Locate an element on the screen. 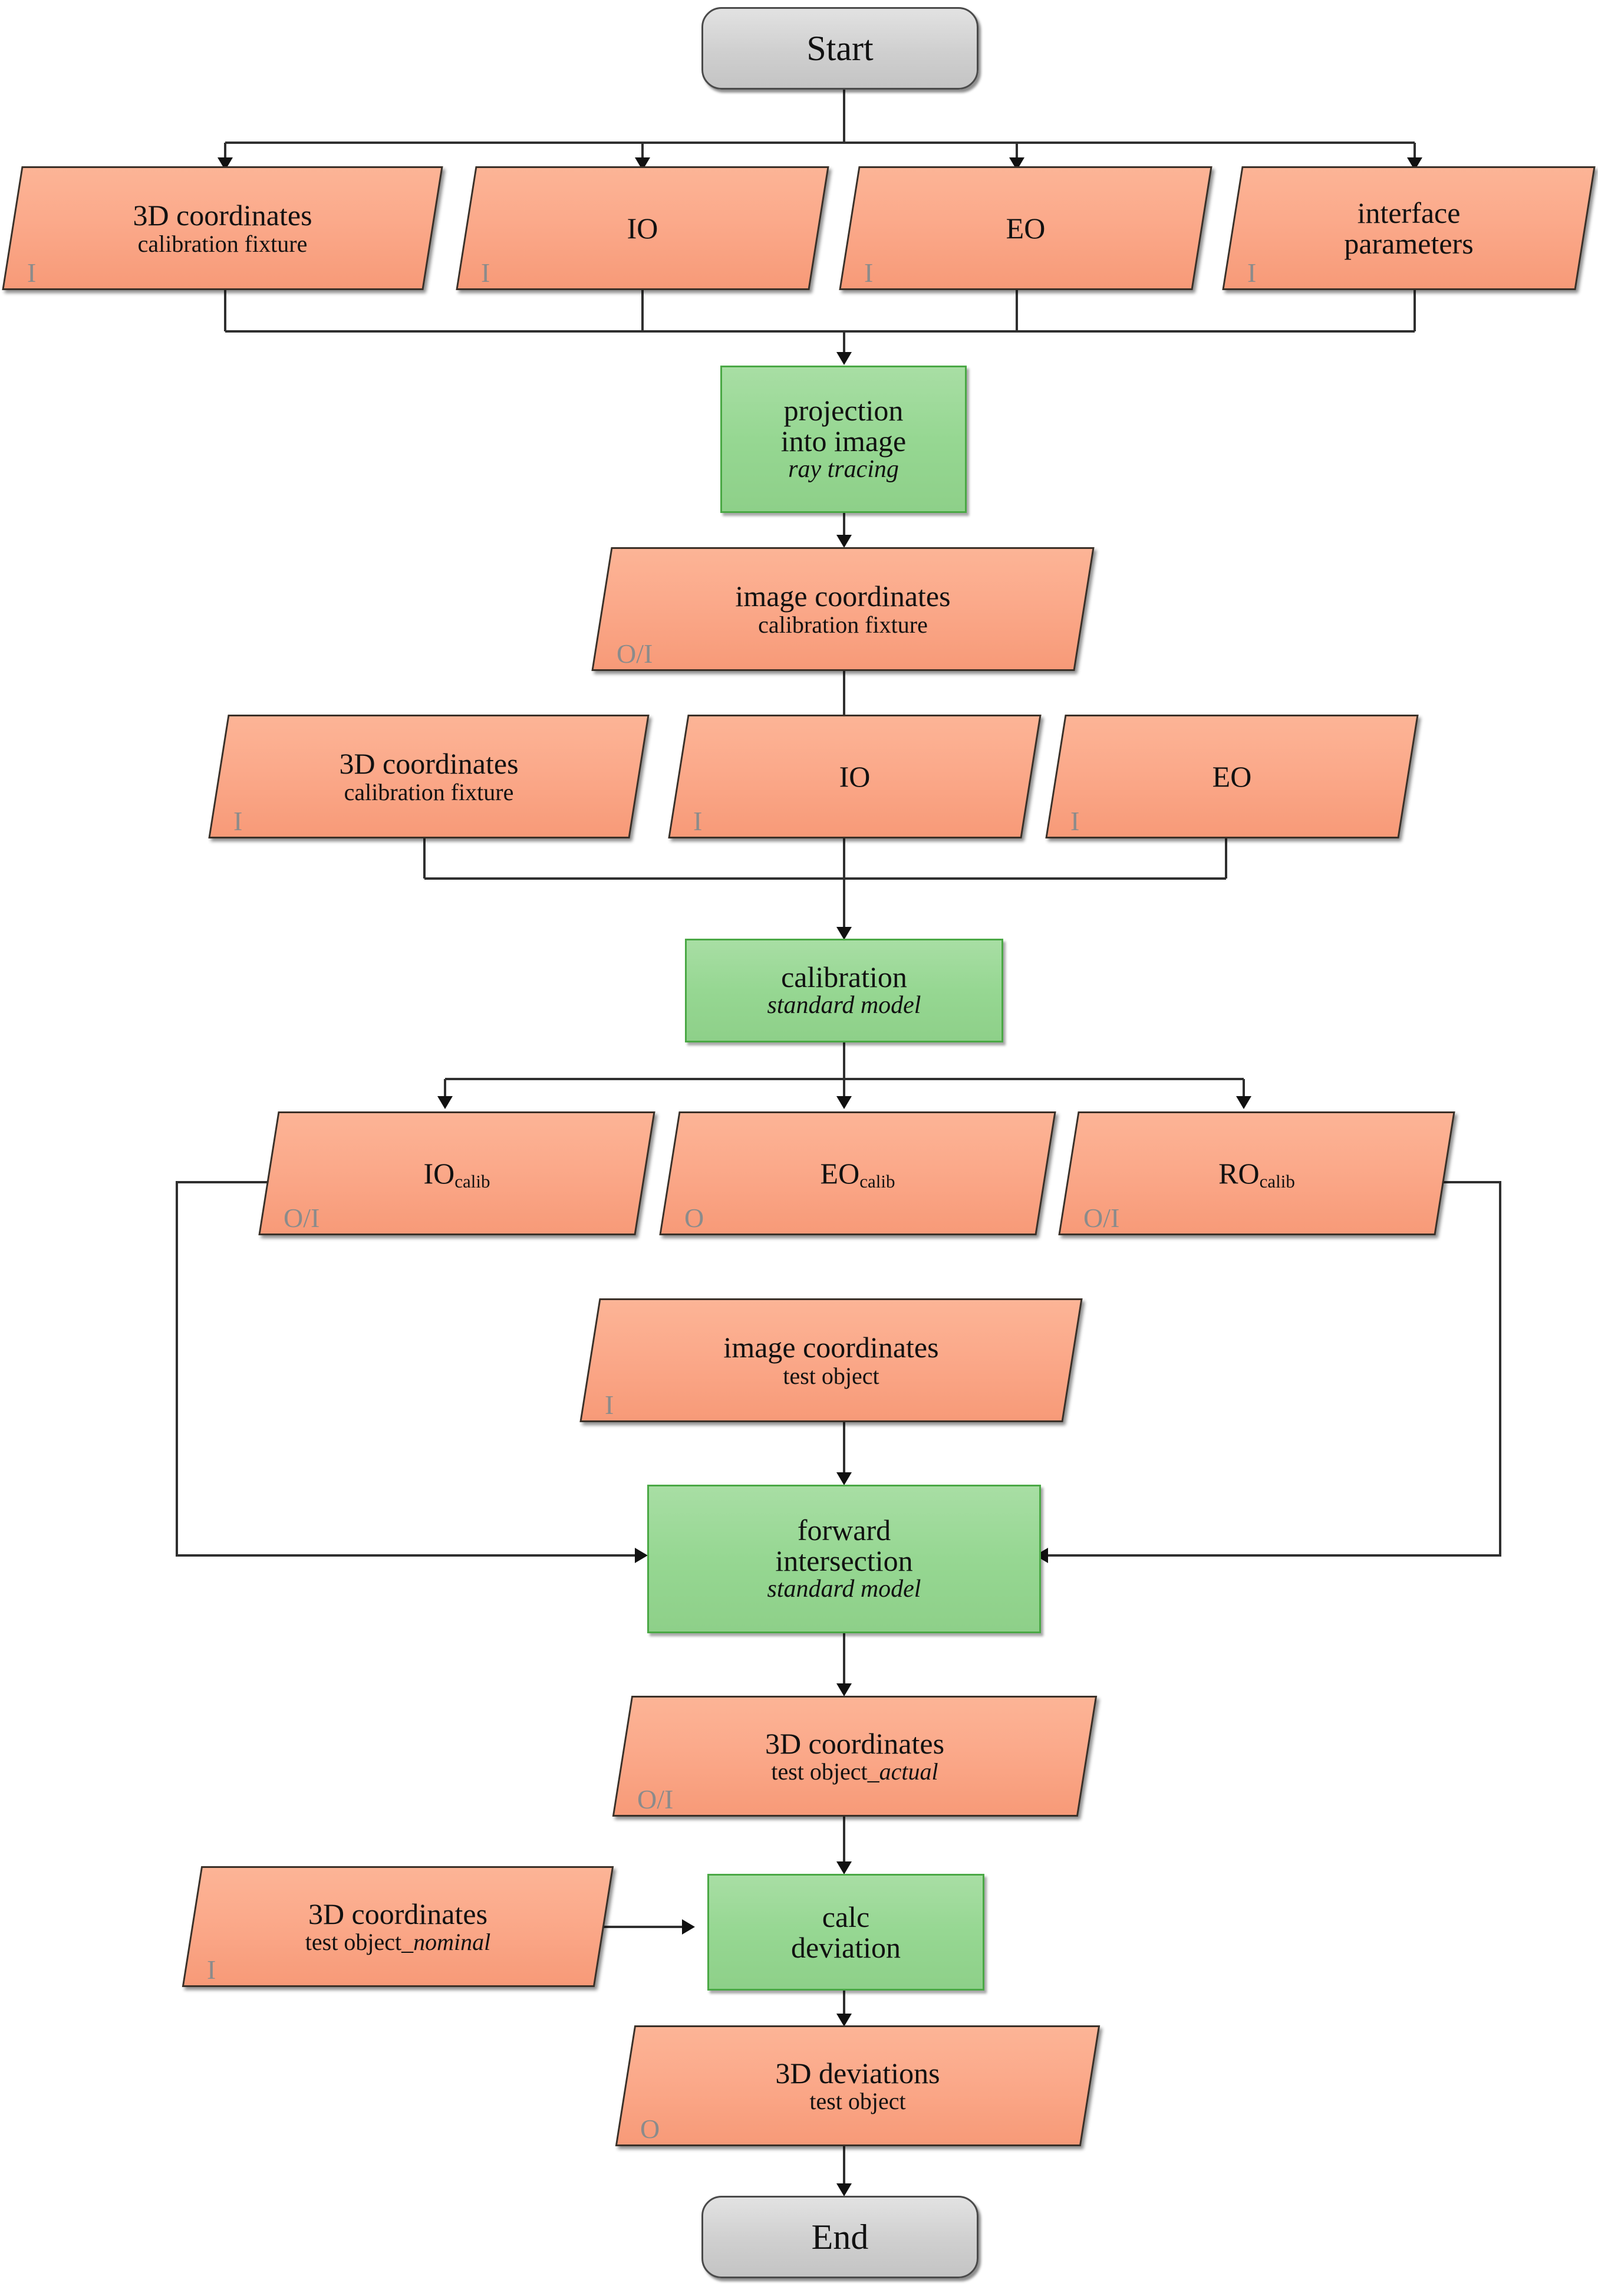 This screenshot has width=1598, height=2296. node-line-1: IOcalib is located at coordinates (456, 1174).